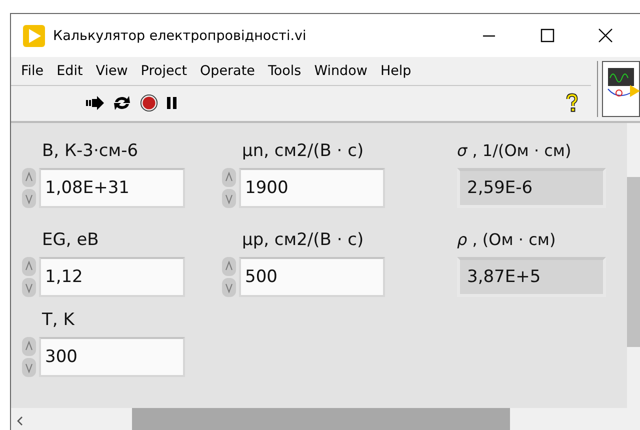  I want to click on numeric-input: 500, so click(312, 277).